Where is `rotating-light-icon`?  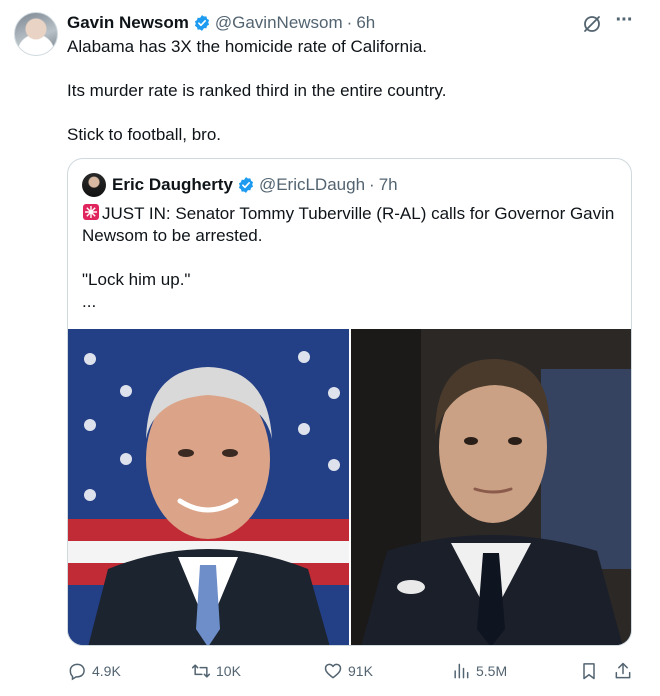
rotating-light-icon is located at coordinates (91, 212).